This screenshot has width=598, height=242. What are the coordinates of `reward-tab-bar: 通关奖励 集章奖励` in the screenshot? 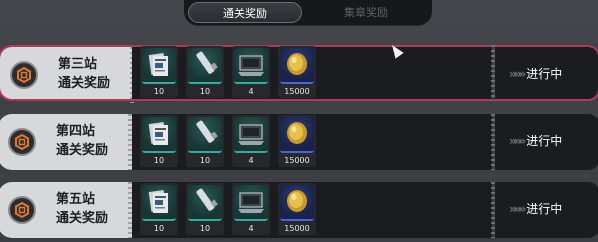 It's located at (308, 12).